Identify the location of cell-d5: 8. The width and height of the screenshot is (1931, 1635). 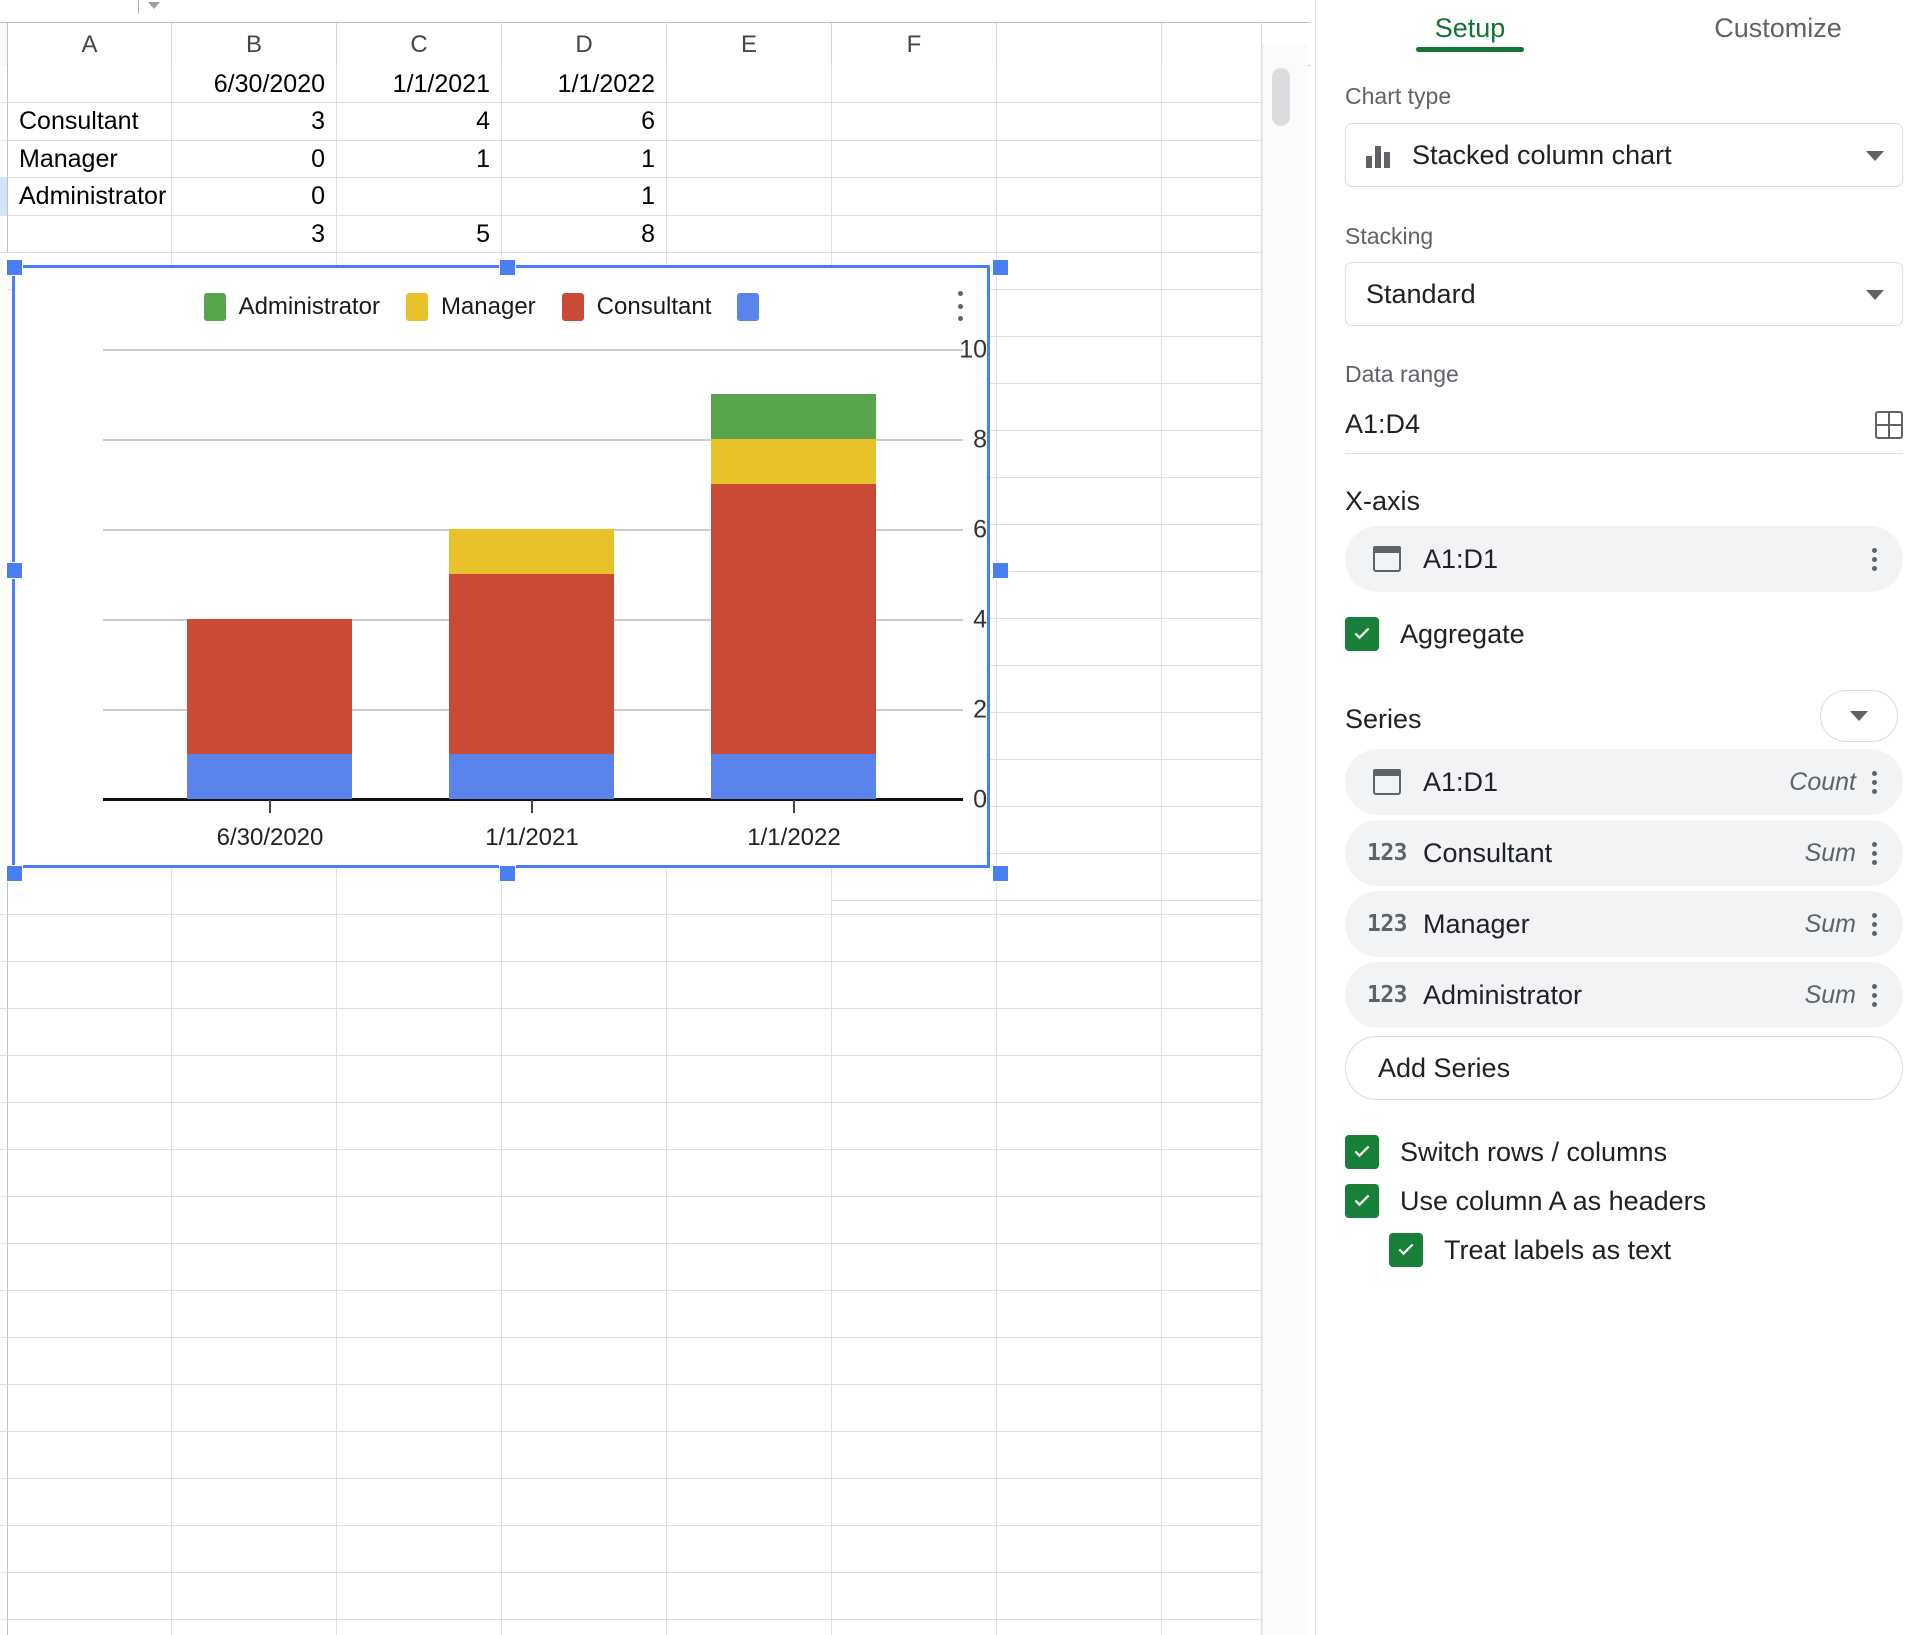
(584, 234).